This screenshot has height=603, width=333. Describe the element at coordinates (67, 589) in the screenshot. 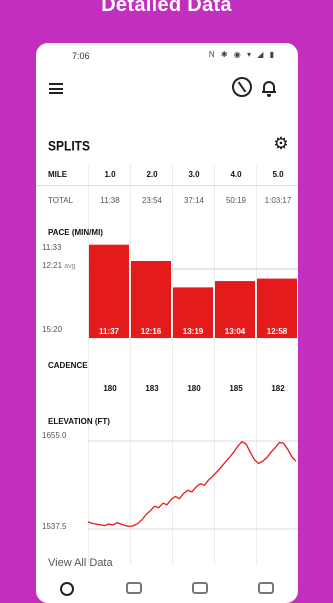

I see `runner-icon` at that location.